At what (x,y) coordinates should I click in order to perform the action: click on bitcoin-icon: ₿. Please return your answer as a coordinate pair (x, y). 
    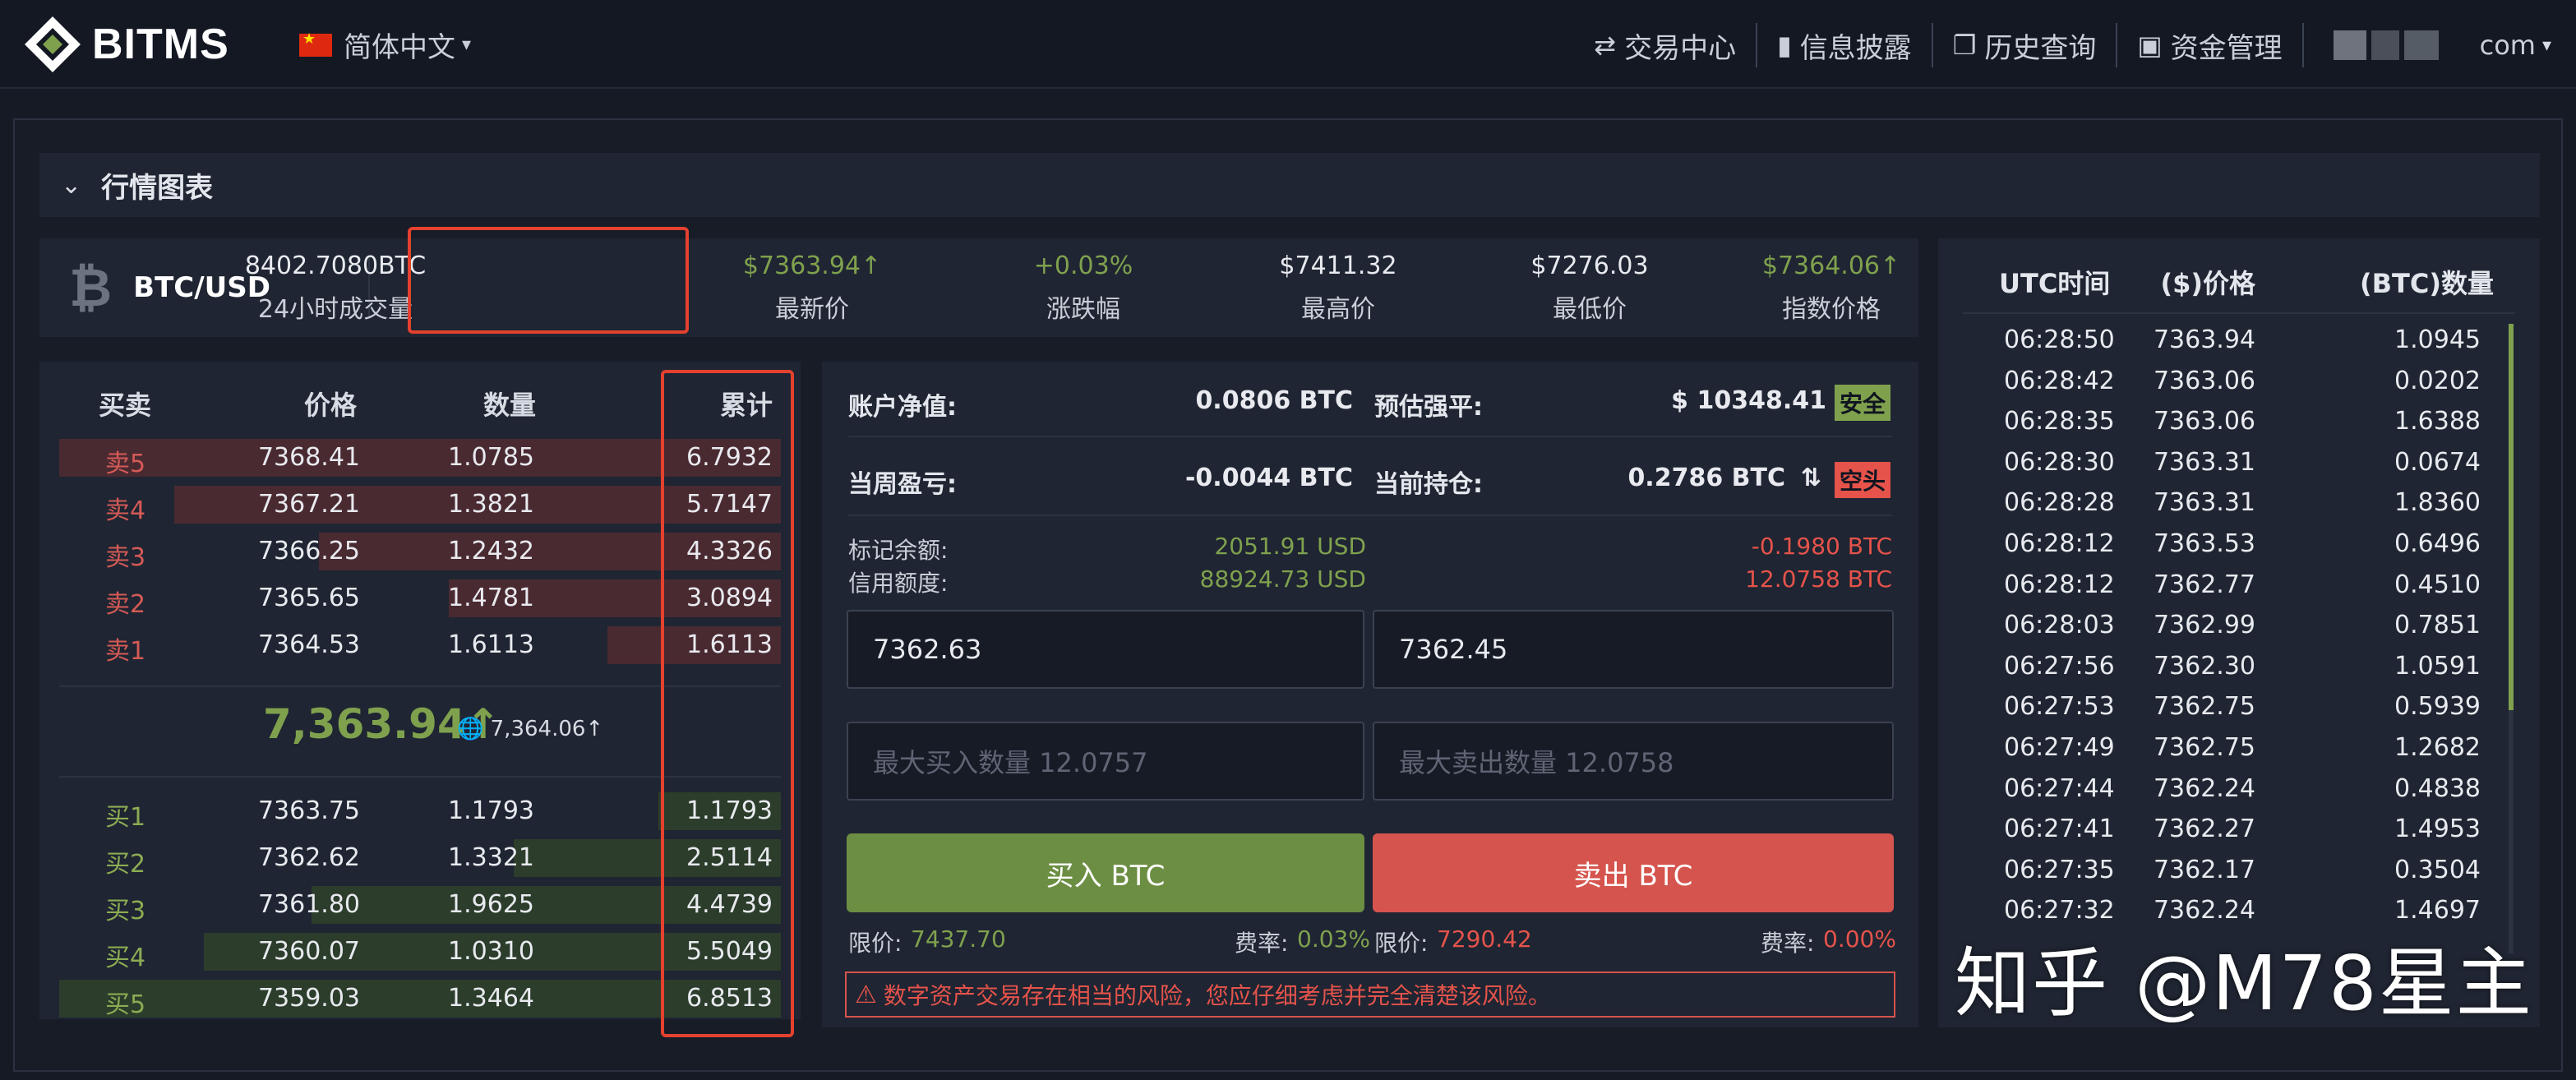
    Looking at the image, I should click on (91, 288).